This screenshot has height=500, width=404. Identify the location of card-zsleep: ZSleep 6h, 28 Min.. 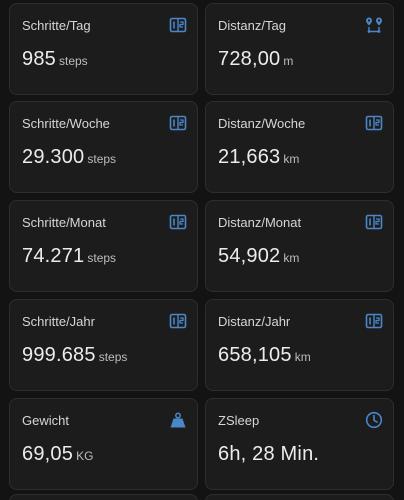
(299, 444).